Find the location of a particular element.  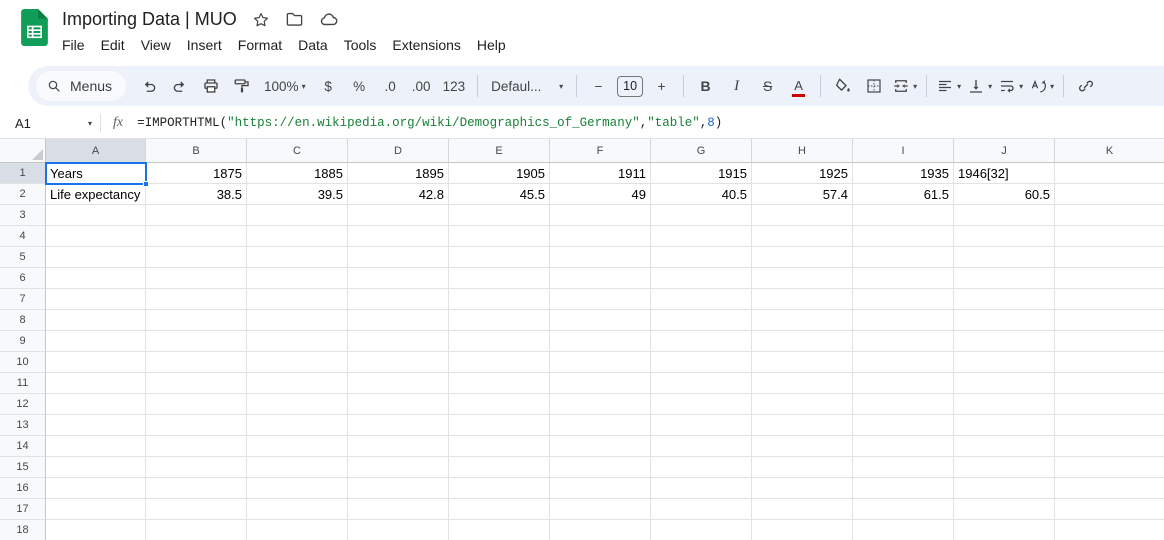

cell-C13 is located at coordinates (297, 425).